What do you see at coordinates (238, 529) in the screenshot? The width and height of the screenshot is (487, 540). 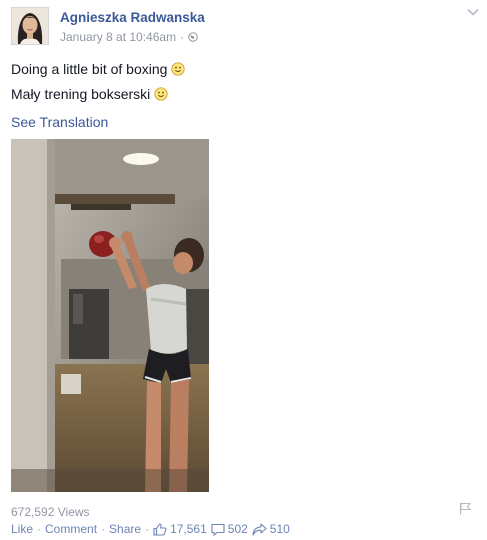 I see `comments-count: 502` at bounding box center [238, 529].